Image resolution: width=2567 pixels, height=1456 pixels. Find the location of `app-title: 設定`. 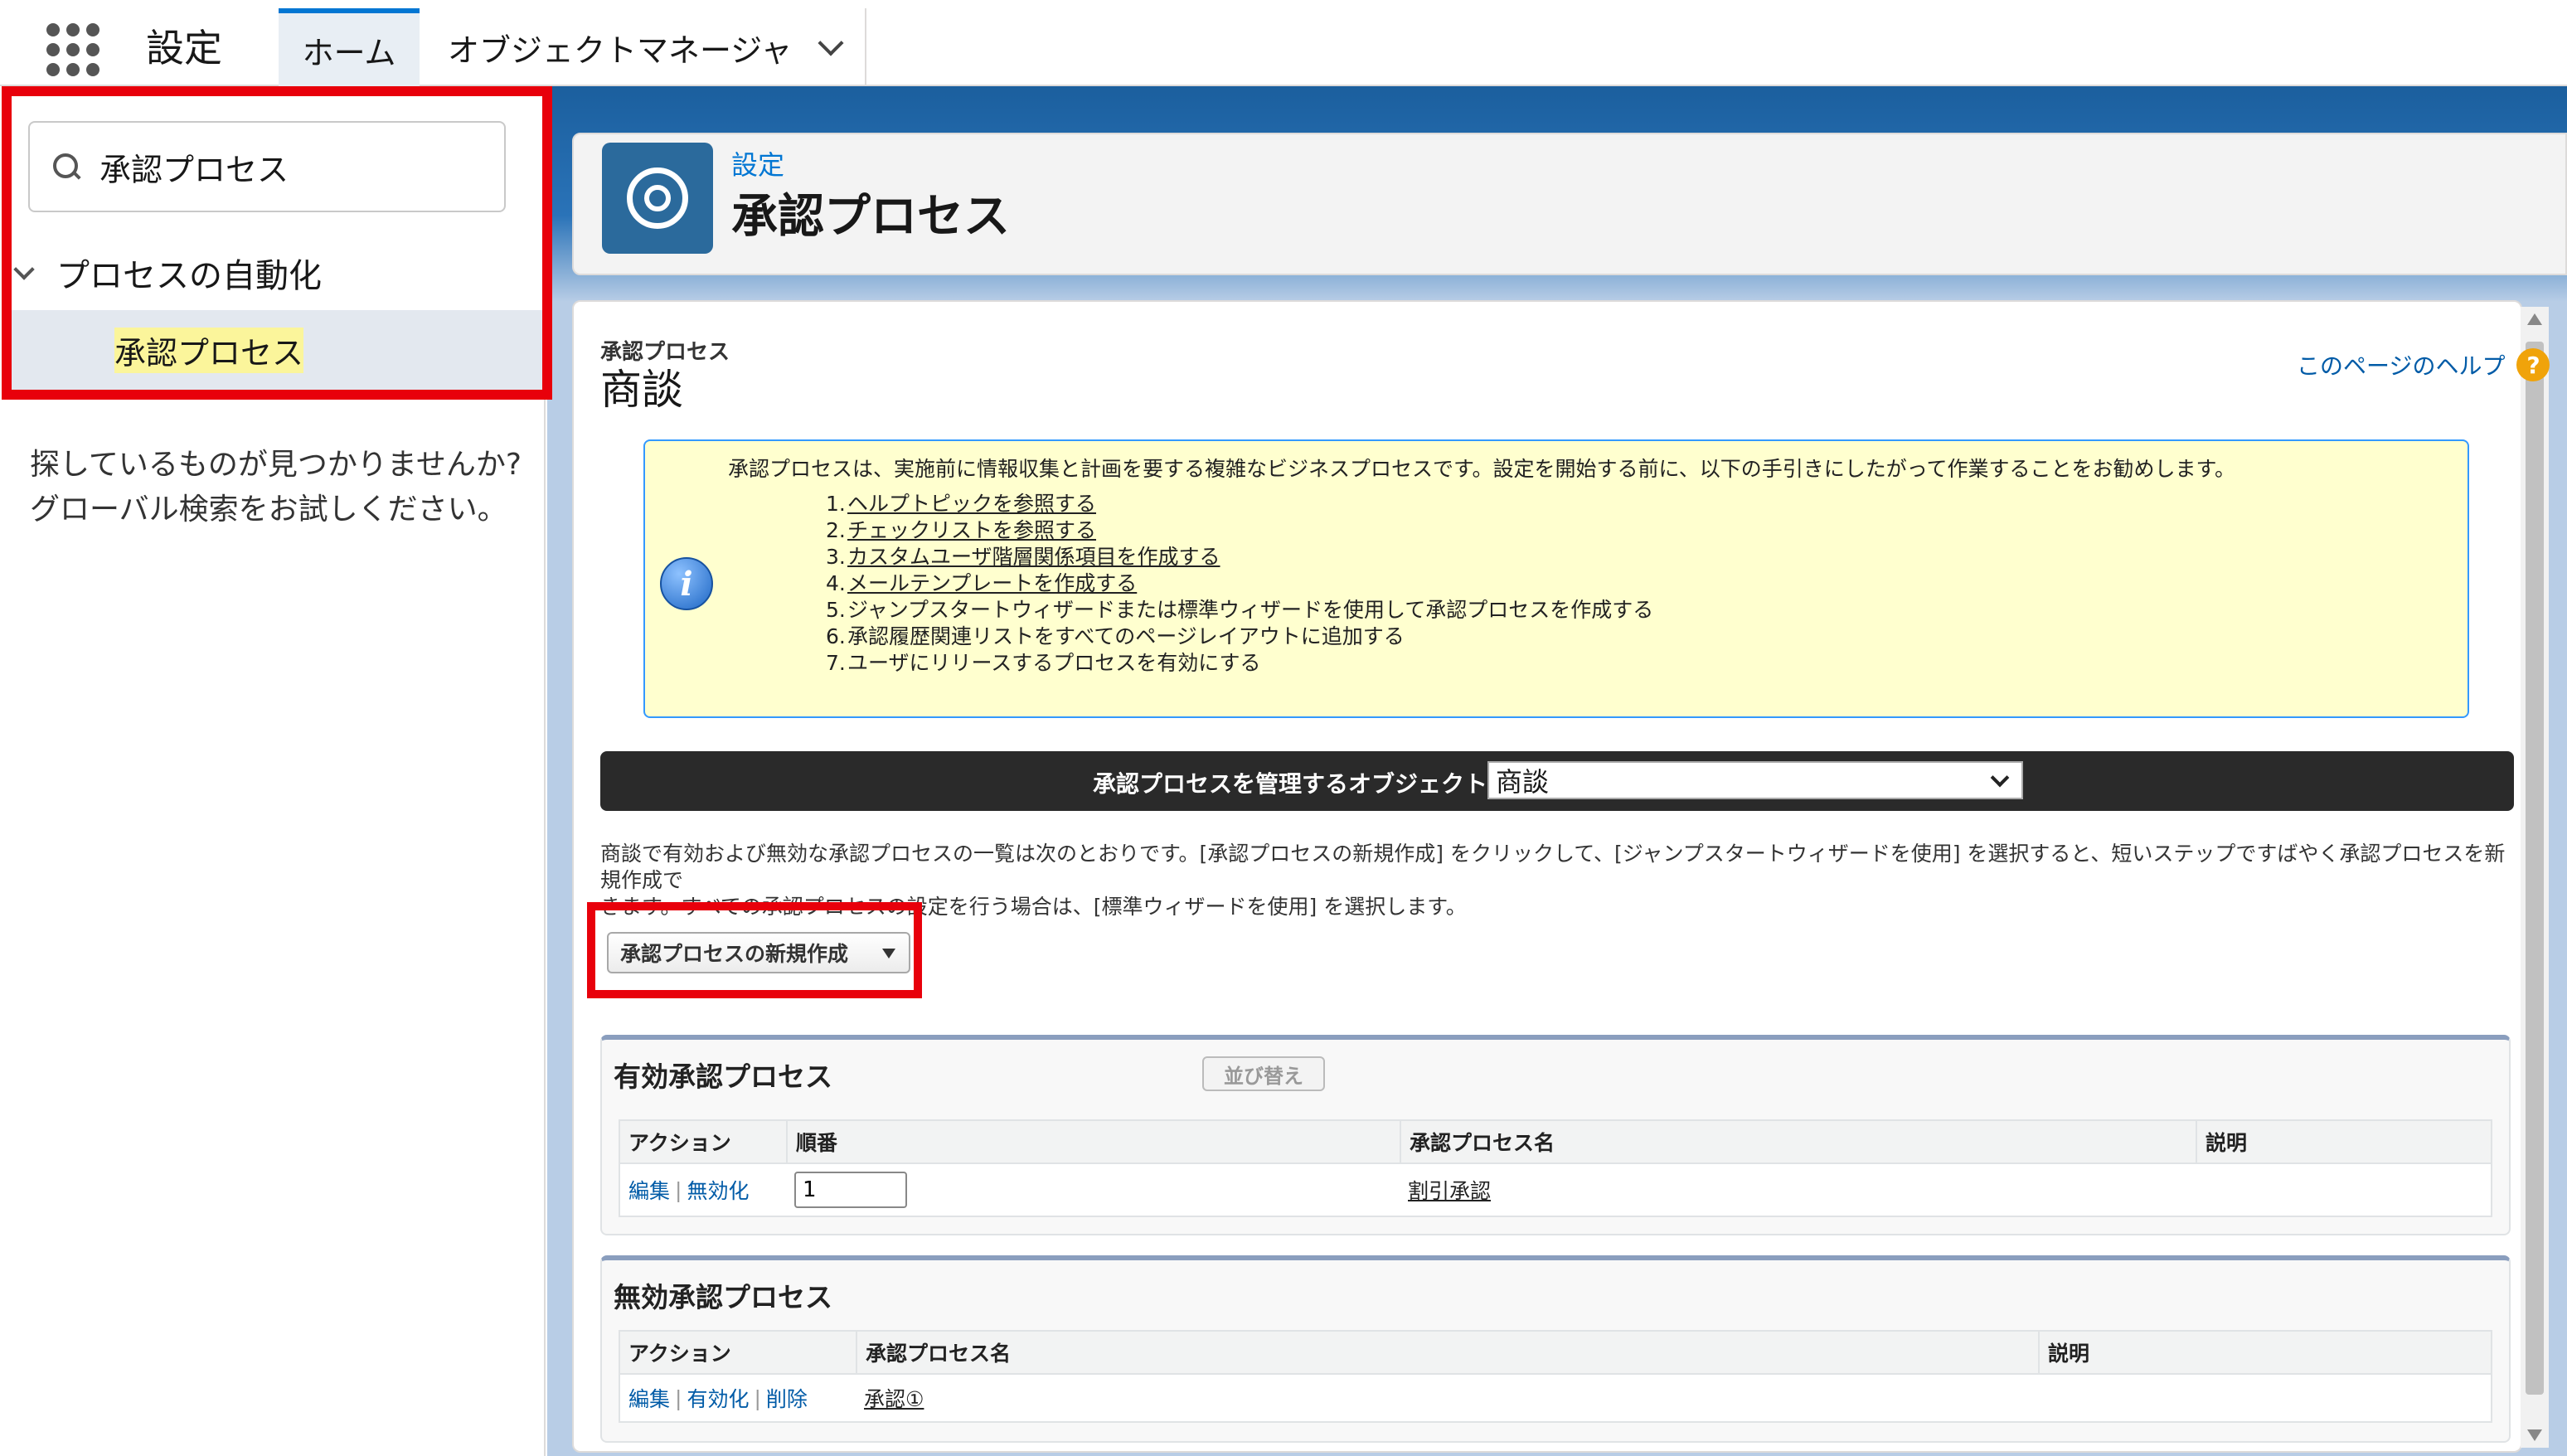

app-title: 設定 is located at coordinates (184, 48).